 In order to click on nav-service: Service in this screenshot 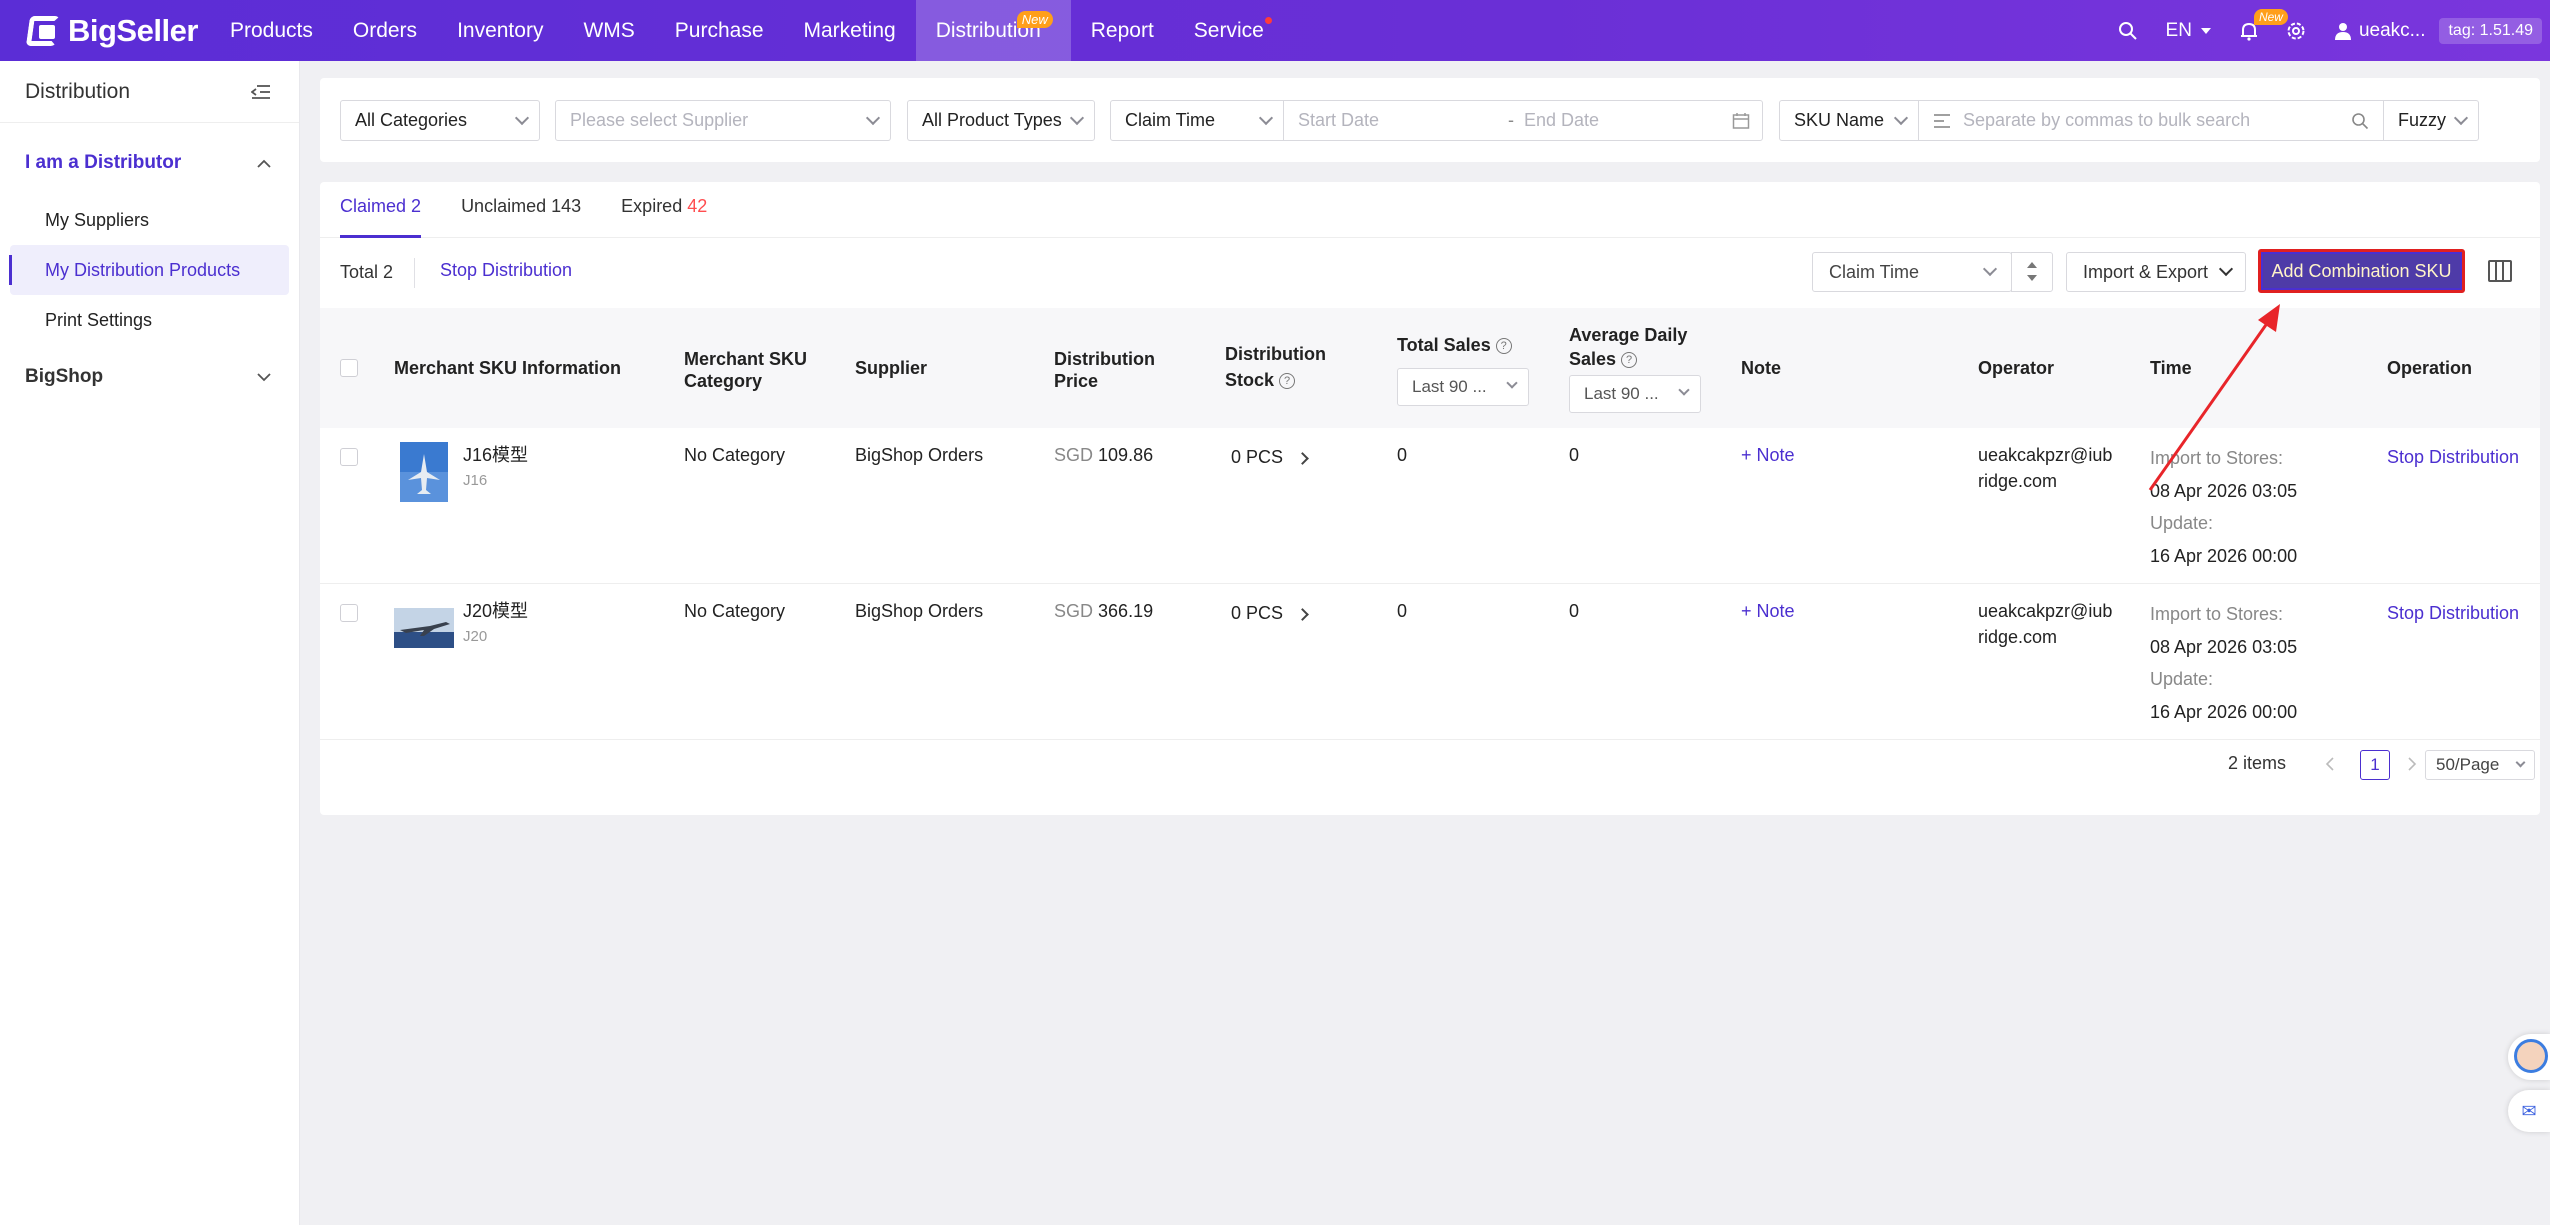, I will do `click(1229, 30)`.